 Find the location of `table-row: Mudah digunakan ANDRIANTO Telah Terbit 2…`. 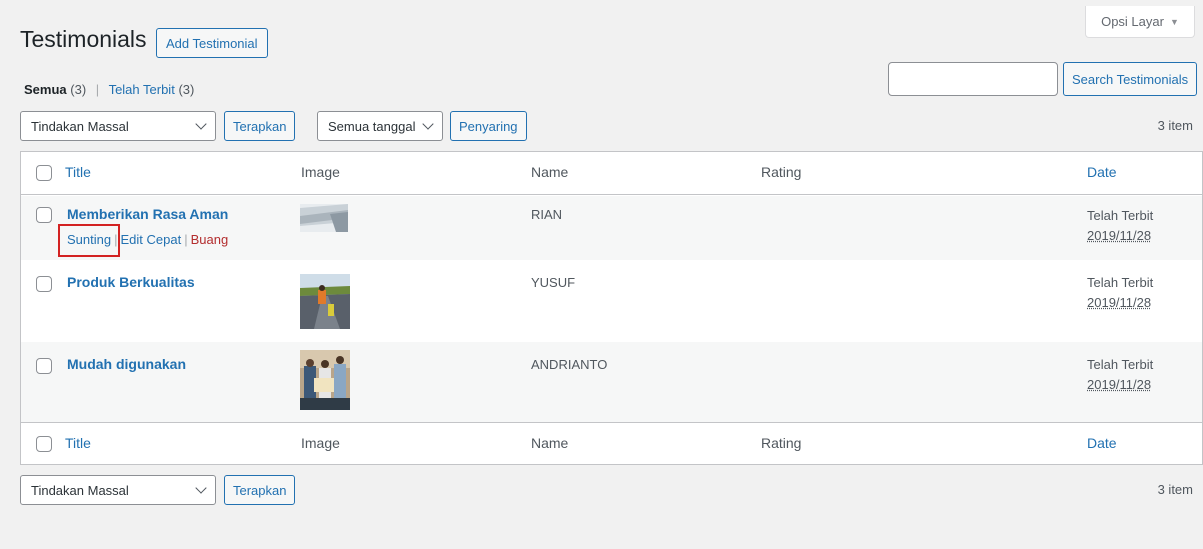

table-row: Mudah digunakan ANDRIANTO Telah Terbit 2… is located at coordinates (611, 382).